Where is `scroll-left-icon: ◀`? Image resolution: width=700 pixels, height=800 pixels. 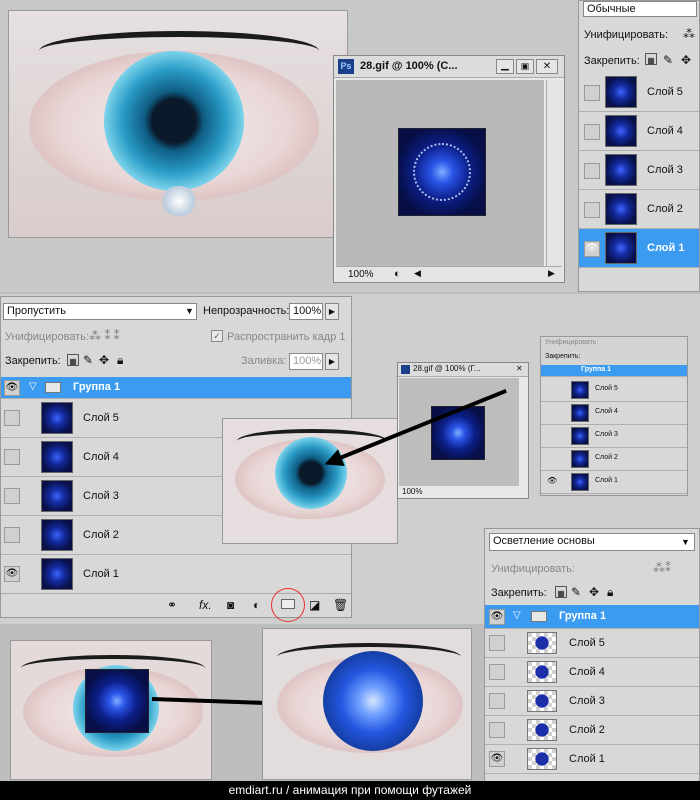
scroll-left-icon: ◀ is located at coordinates (417, 273).